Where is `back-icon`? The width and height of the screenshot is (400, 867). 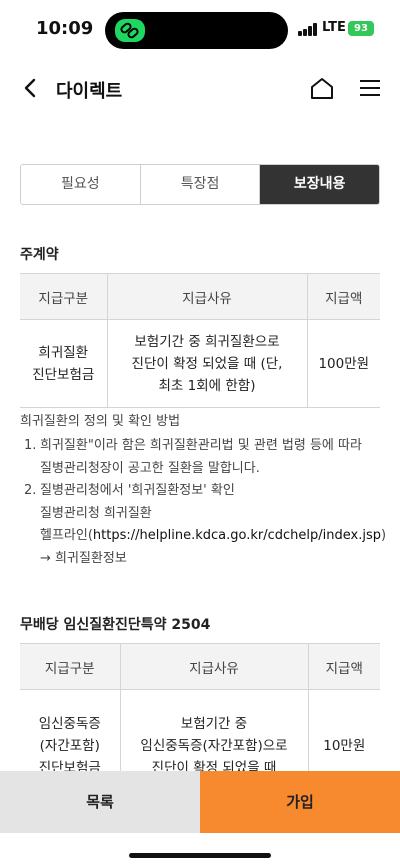 back-icon is located at coordinates (31, 88).